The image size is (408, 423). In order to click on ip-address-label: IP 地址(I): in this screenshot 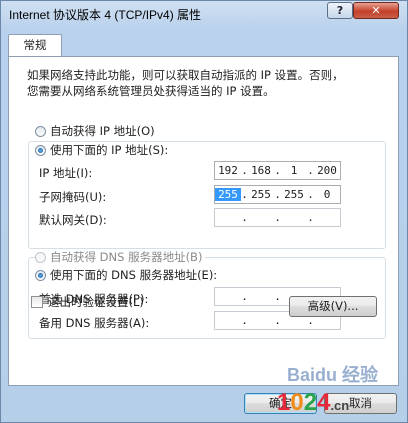, I will do `click(66, 173)`.